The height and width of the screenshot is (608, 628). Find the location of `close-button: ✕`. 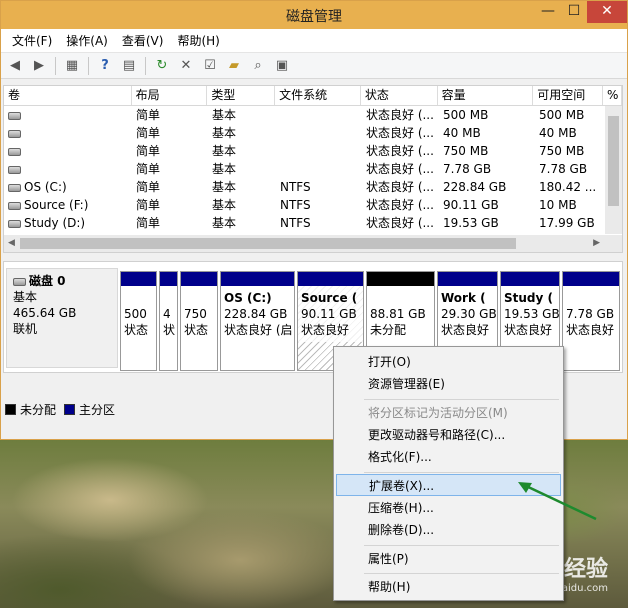

close-button: ✕ is located at coordinates (607, 12).